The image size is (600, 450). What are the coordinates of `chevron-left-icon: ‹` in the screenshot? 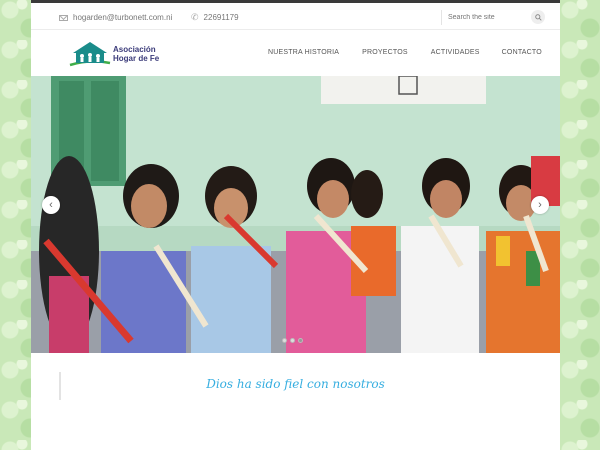 It's located at (51, 205).